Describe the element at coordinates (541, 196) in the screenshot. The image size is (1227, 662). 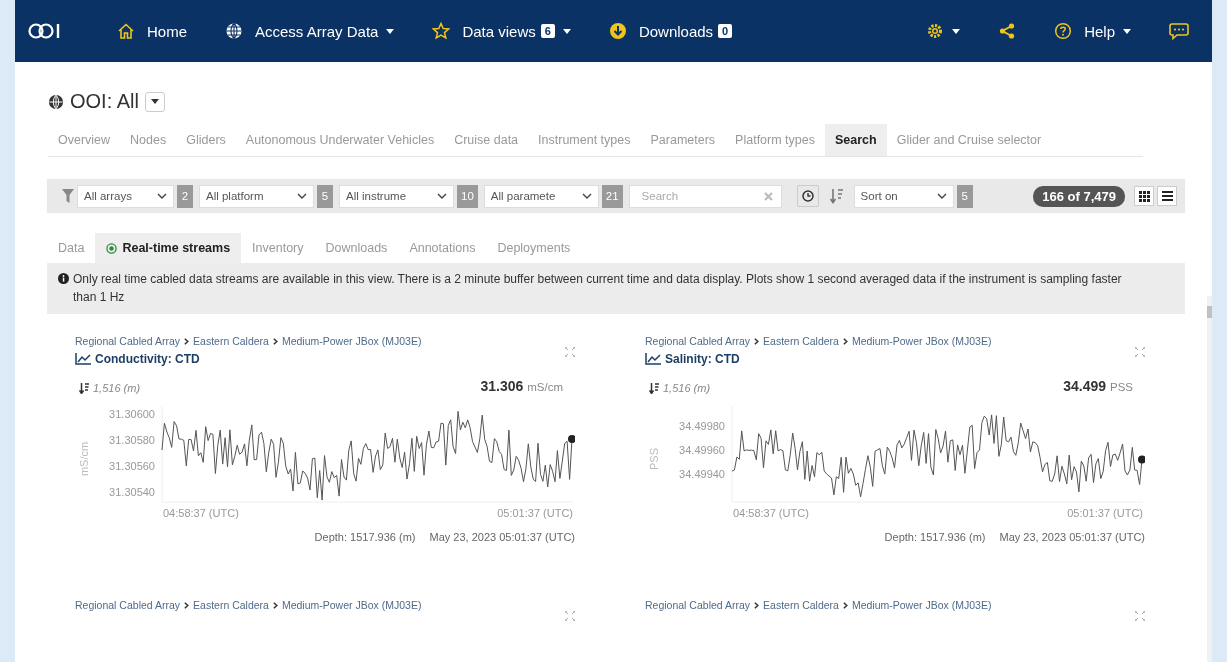
I see `filter-select: All paramete` at that location.